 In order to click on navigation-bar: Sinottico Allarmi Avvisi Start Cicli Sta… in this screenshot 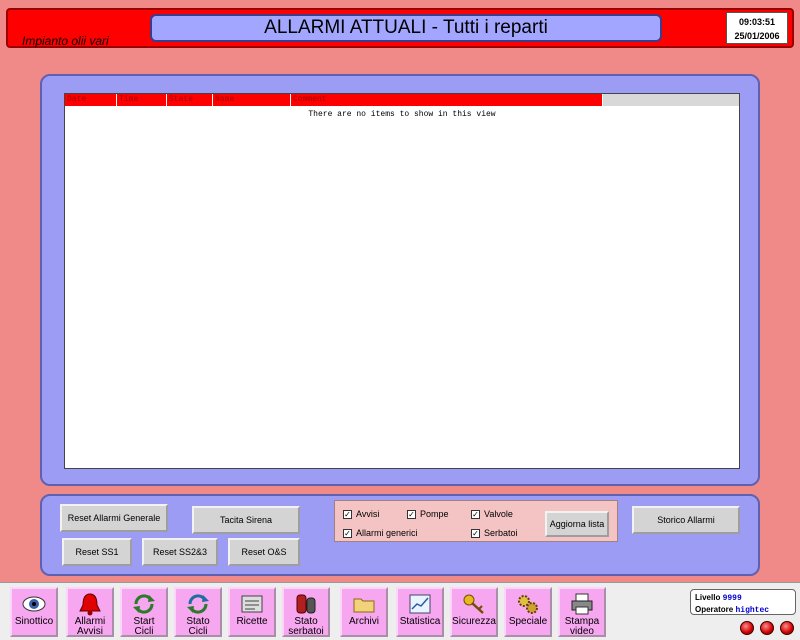, I will do `click(400, 611)`.